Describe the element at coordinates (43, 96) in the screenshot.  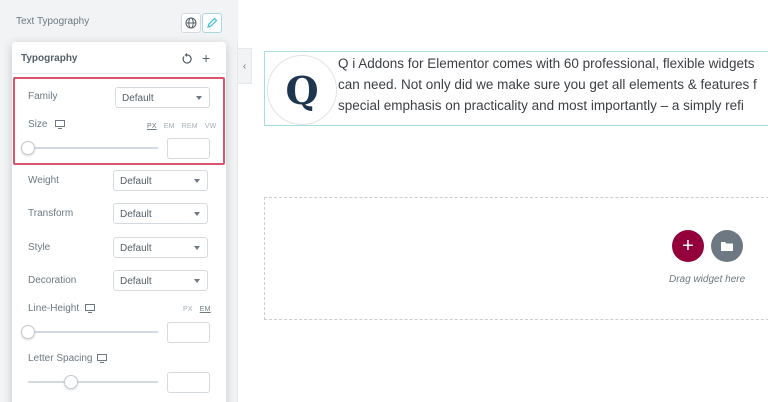
I see `family-label: Family` at that location.